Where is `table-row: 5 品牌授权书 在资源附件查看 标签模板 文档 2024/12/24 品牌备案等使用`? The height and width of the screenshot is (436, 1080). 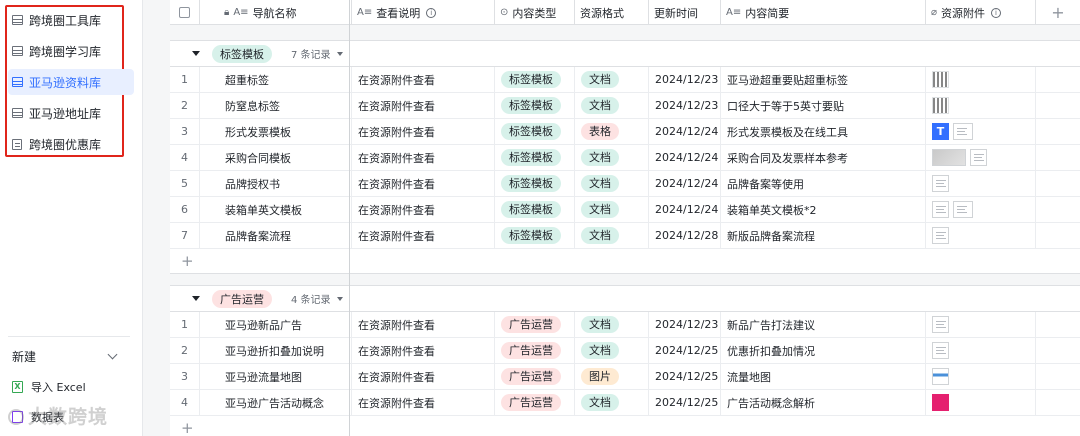
table-row: 5 品牌授权书 在资源附件查看 标签模板 文档 2024/12/24 品牌备案等使用 is located at coordinates (625, 184).